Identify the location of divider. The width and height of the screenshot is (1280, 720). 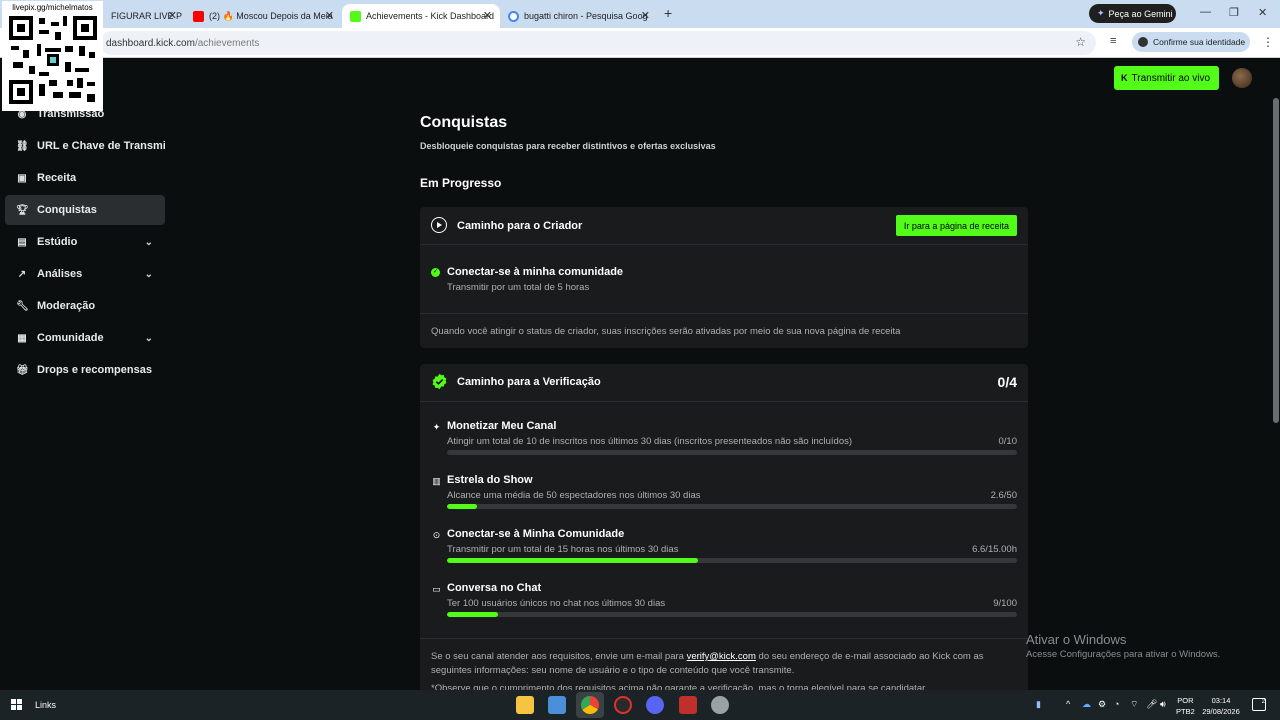
(724, 638).